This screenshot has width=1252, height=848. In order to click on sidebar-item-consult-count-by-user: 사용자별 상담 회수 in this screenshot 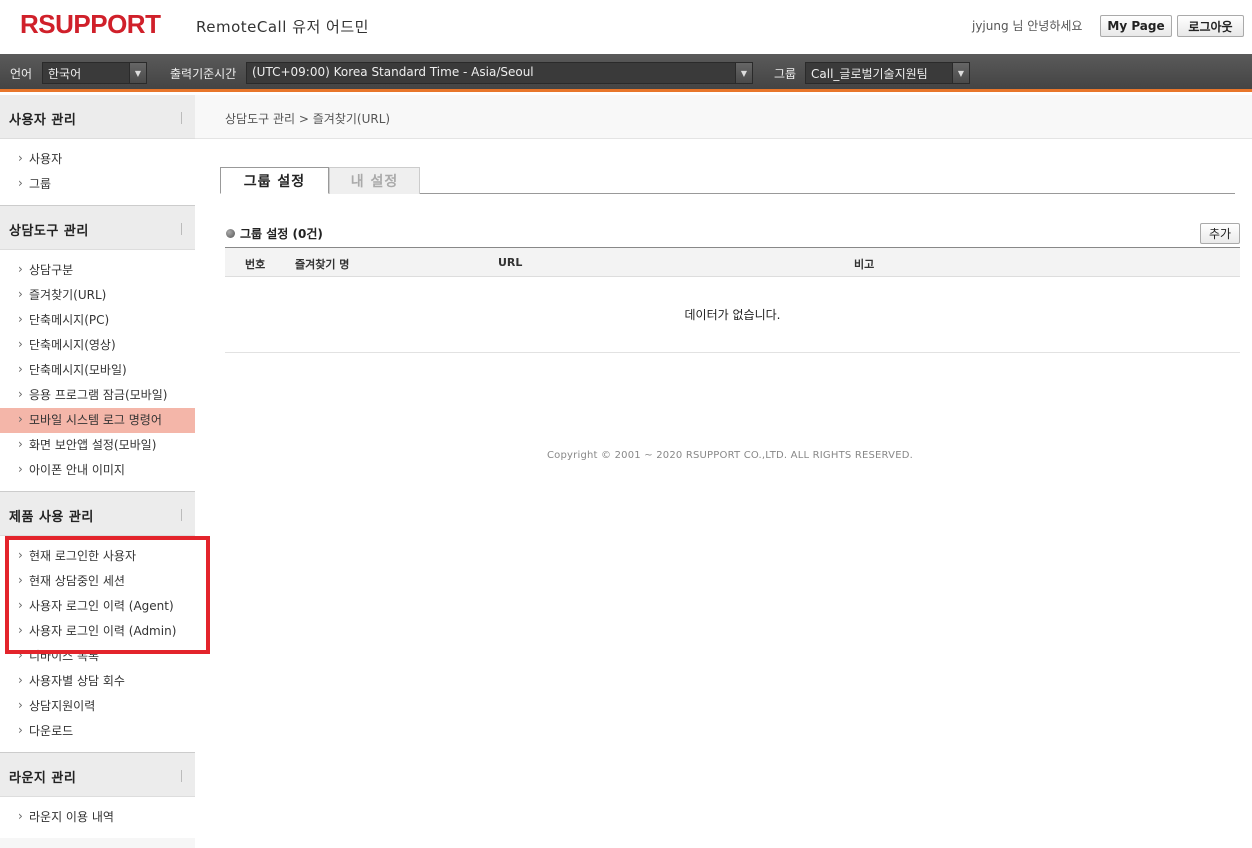, I will do `click(97, 681)`.